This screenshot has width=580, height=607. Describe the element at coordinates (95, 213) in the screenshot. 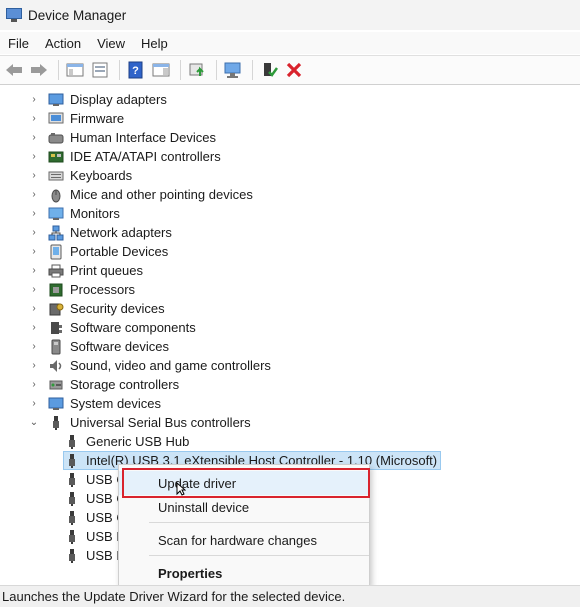

I see `tree-node-label: Monitors` at that location.